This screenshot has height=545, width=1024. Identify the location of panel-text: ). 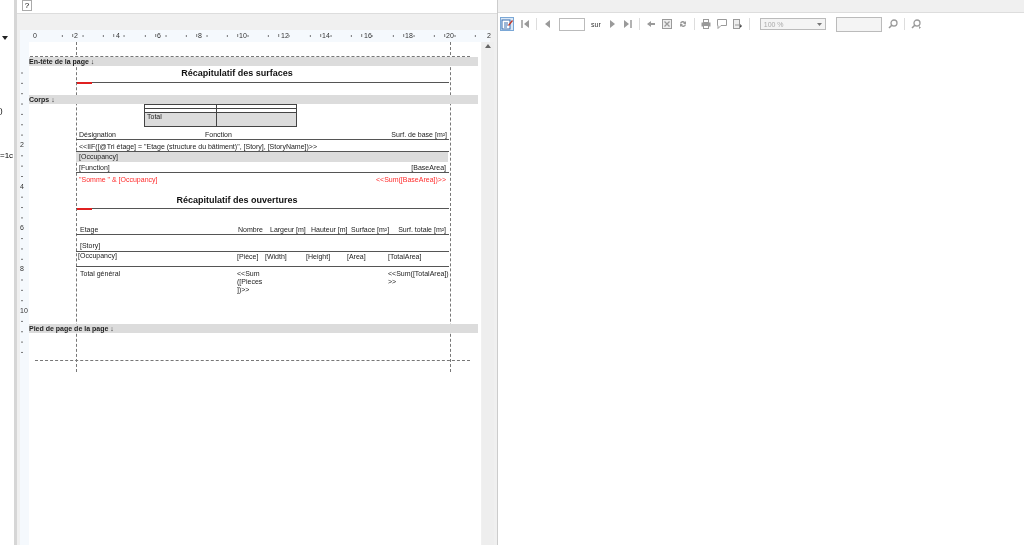
(1, 110).